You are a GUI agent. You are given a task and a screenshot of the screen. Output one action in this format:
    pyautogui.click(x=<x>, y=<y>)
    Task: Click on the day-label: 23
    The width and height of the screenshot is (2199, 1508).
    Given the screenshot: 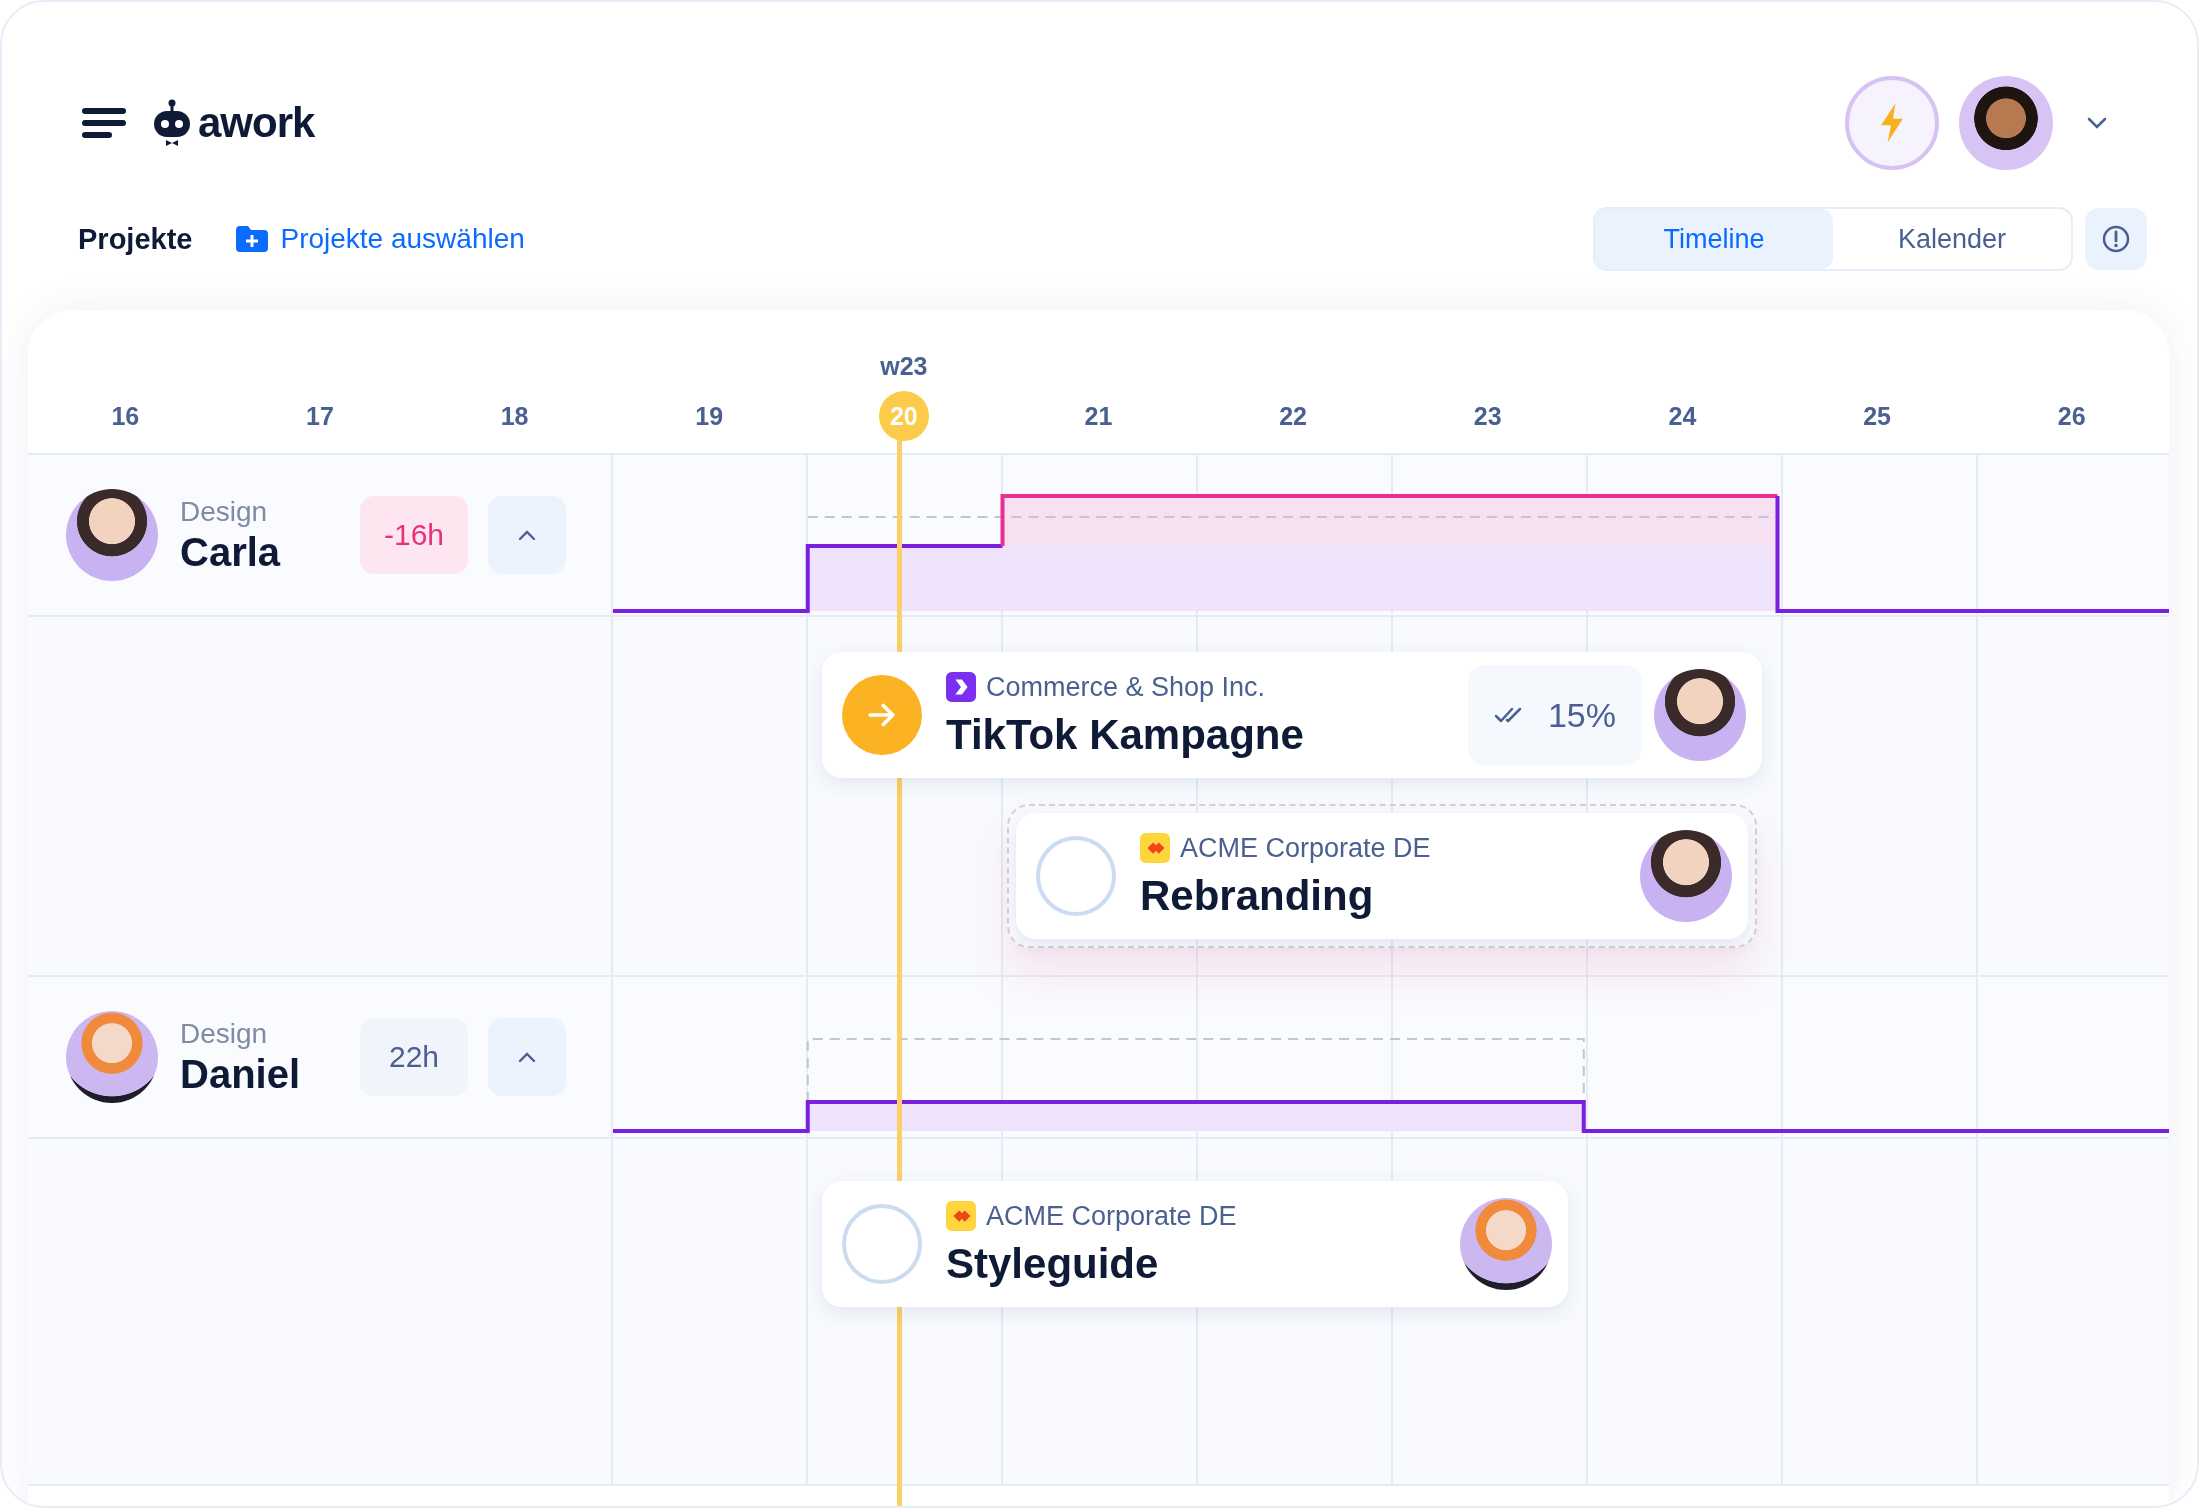 What is the action you would take?
    pyautogui.click(x=1487, y=416)
    